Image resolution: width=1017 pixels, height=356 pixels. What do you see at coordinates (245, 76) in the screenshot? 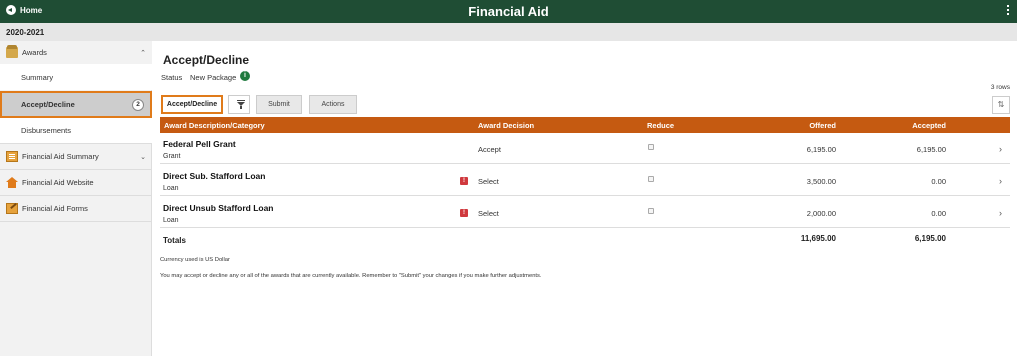
I see `info-icon: i` at bounding box center [245, 76].